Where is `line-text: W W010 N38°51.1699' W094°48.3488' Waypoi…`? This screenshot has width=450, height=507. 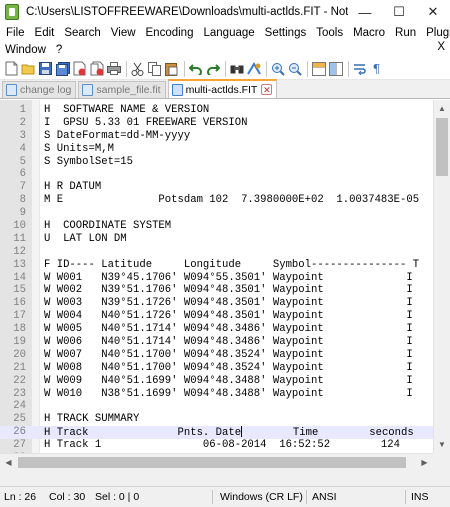 line-text: W W010 N38°51.1699' W094°48.3488' Waypoi… is located at coordinates (228, 394).